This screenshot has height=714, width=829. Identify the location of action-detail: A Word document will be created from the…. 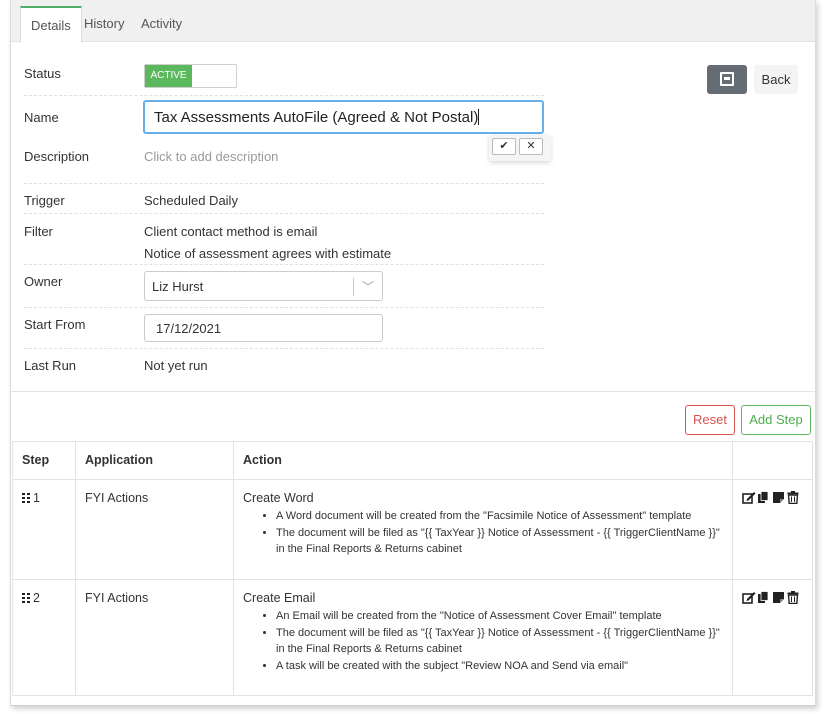
(499, 516).